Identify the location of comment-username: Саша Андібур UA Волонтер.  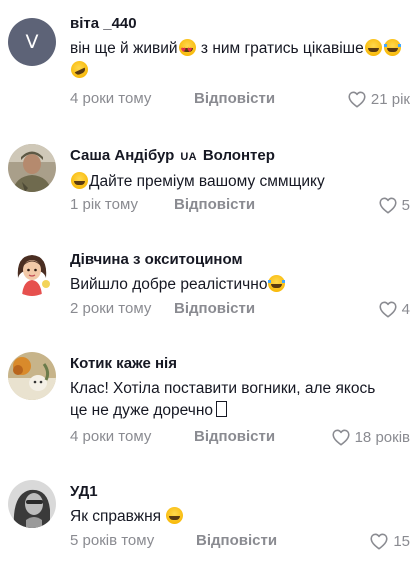
(240, 156).